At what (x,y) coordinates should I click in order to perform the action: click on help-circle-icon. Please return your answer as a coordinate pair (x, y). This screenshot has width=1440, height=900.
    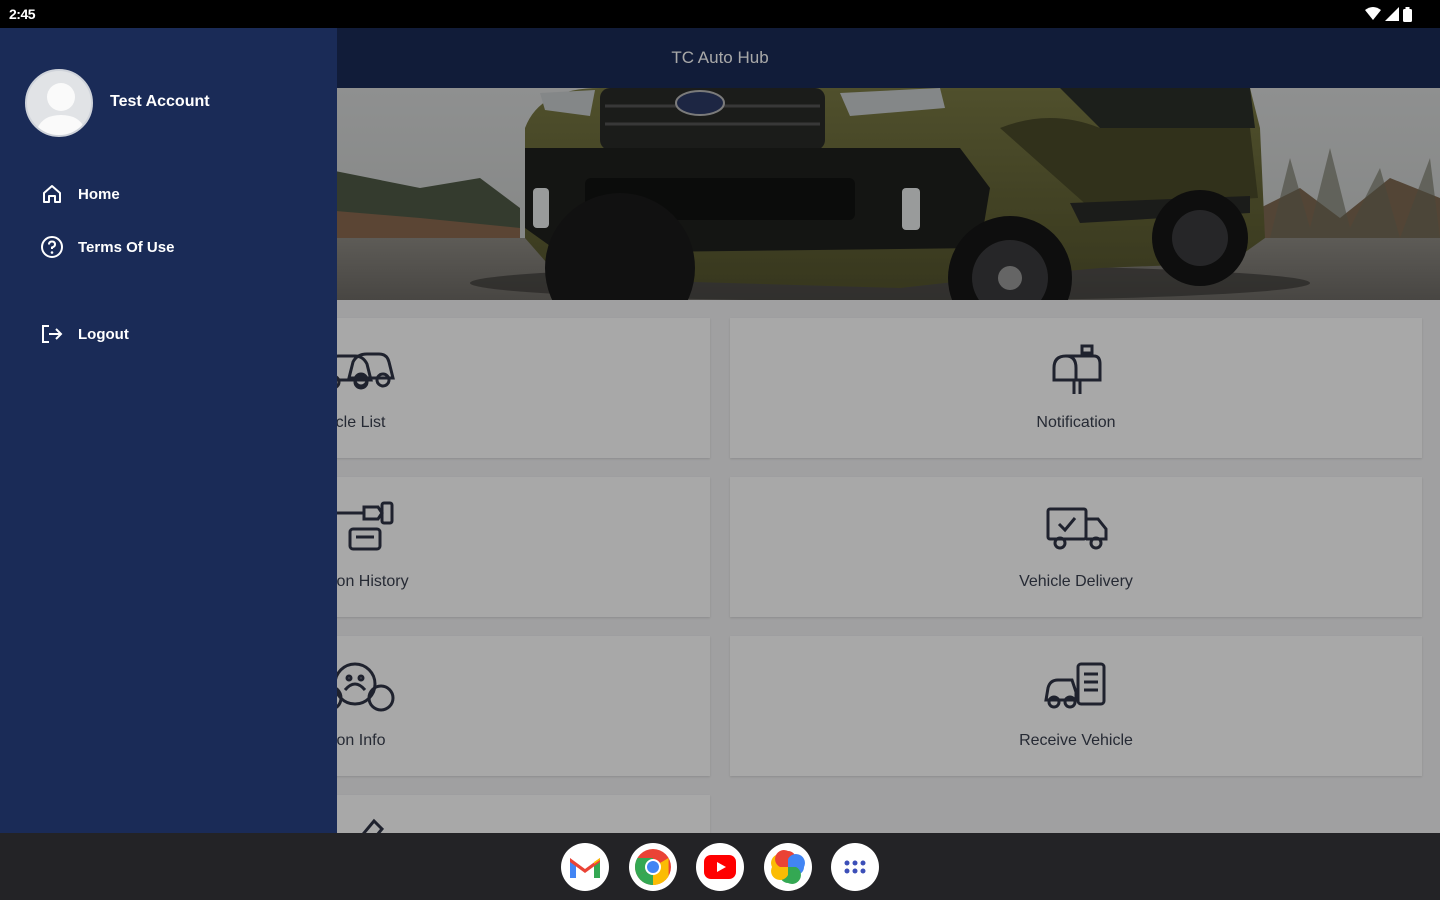
    Looking at the image, I should click on (52, 247).